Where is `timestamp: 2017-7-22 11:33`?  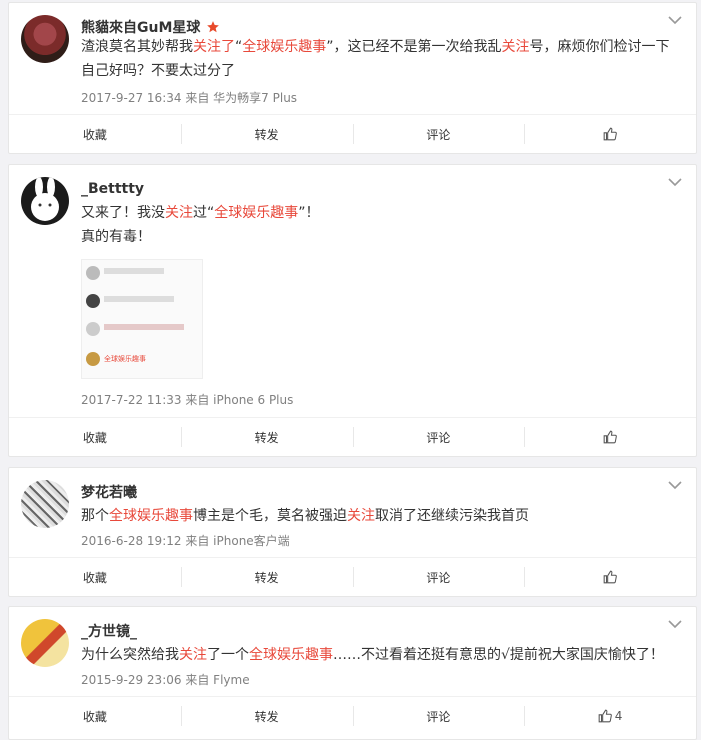 timestamp: 2017-7-22 11:33 is located at coordinates (131, 400).